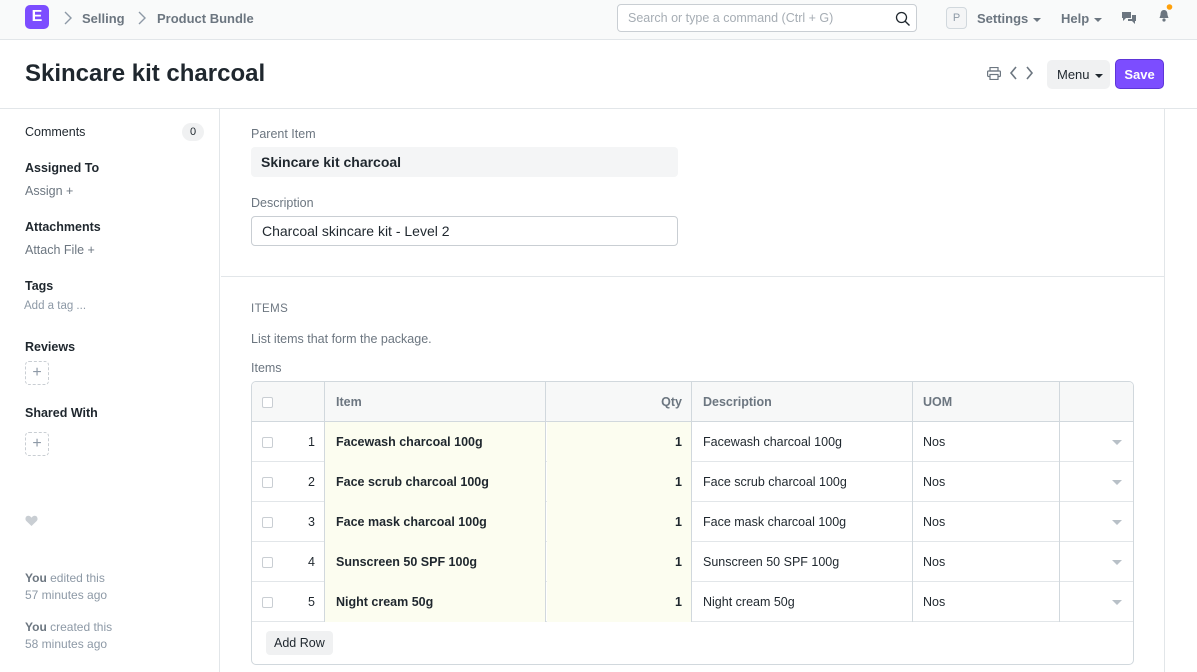  What do you see at coordinates (435, 602) in the screenshot?
I see `row-item-cell: Night cream 50g` at bounding box center [435, 602].